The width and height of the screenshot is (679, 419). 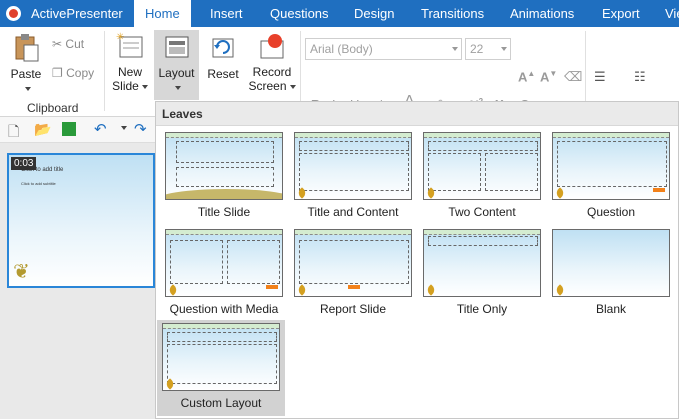 What do you see at coordinates (488, 49) in the screenshot?
I see `font-size-select: 22` at bounding box center [488, 49].